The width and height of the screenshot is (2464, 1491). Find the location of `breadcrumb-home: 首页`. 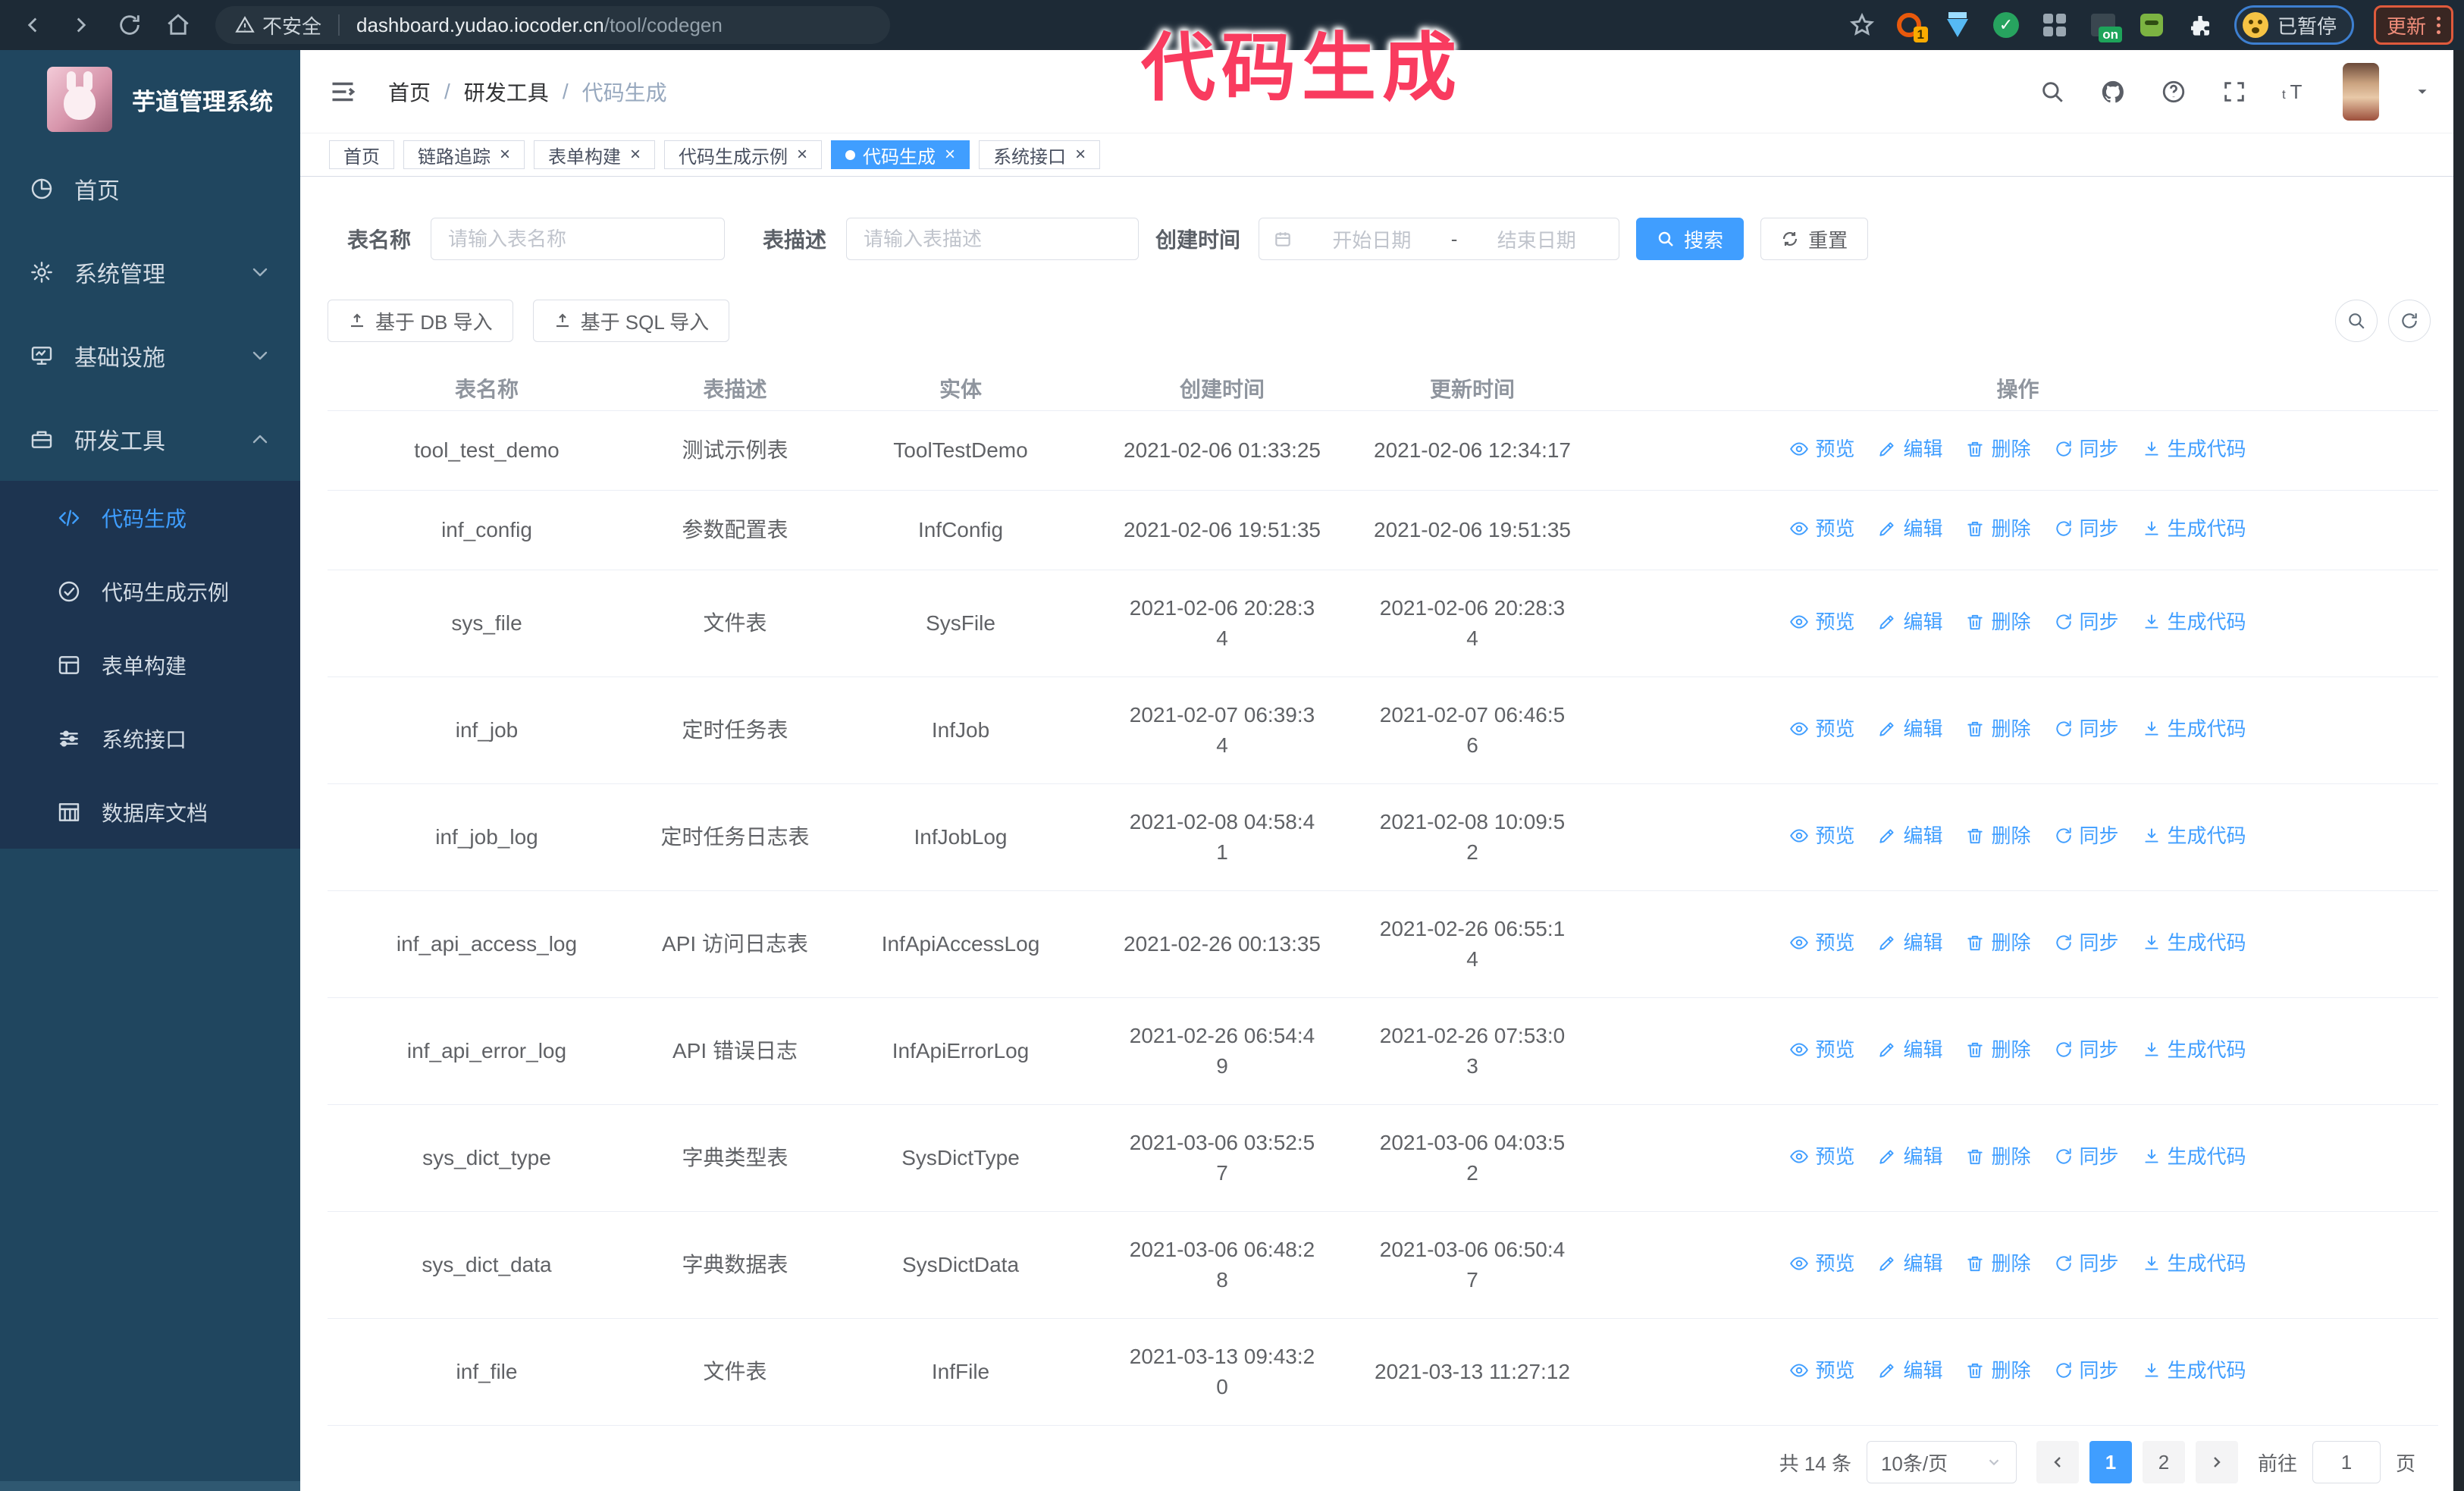

breadcrumb-home: 首页 is located at coordinates (409, 92).